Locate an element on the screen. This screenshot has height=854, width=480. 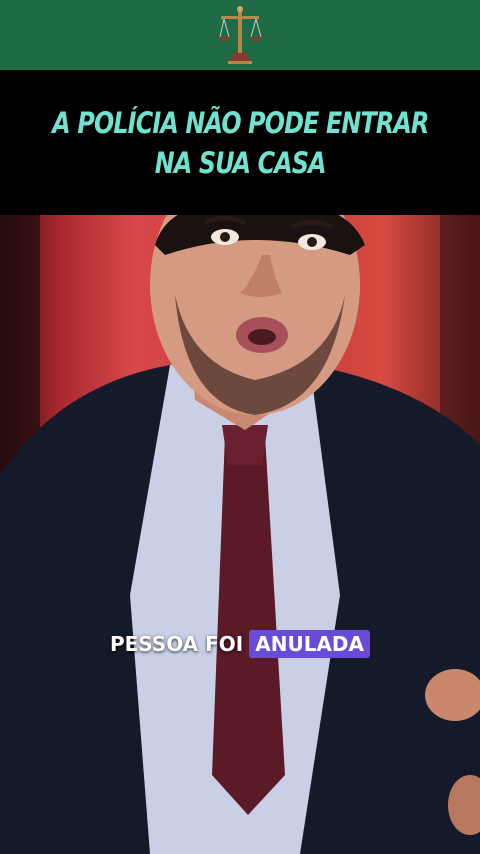
subtitle-caption: PESSOA FOI ANULADA is located at coordinates (240, 644).